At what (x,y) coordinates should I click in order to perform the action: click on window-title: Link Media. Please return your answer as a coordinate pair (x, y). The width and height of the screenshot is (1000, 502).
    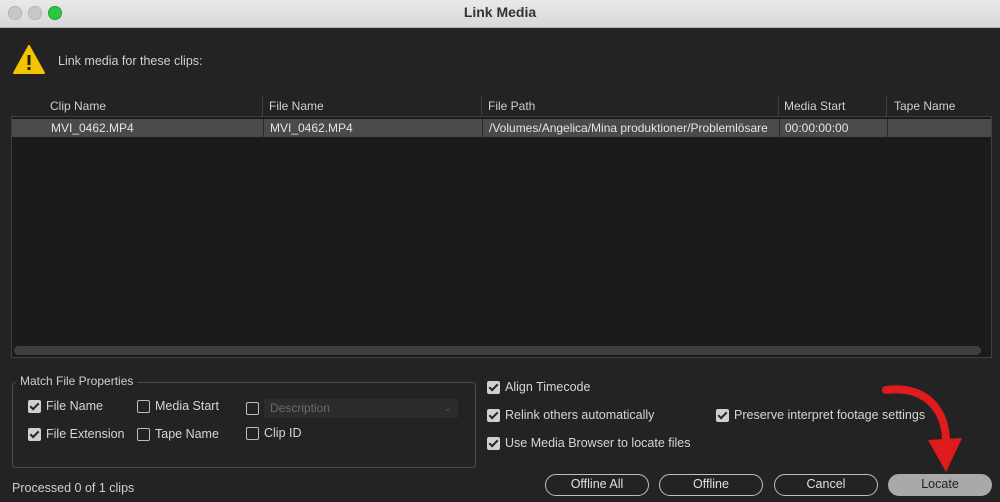
    Looking at the image, I should click on (500, 12).